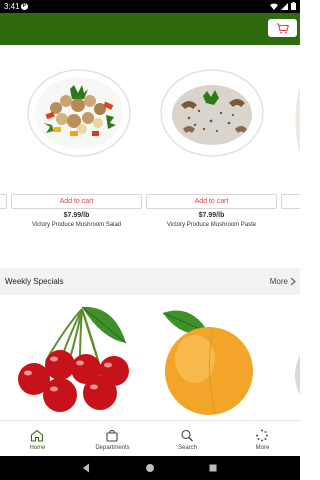 This screenshot has width=320, height=480. What do you see at coordinates (293, 281) in the screenshot?
I see `chevron-right-icon` at bounding box center [293, 281].